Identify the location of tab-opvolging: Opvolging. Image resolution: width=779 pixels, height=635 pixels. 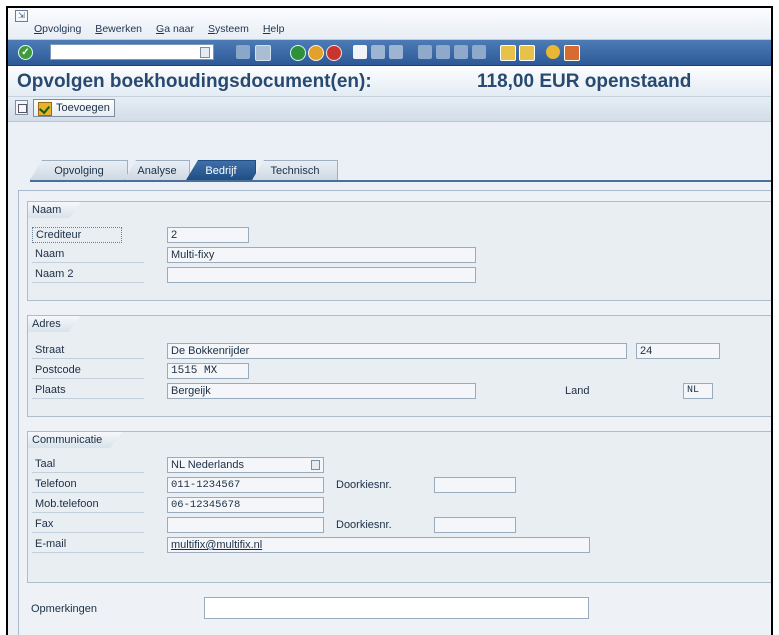
(79, 170).